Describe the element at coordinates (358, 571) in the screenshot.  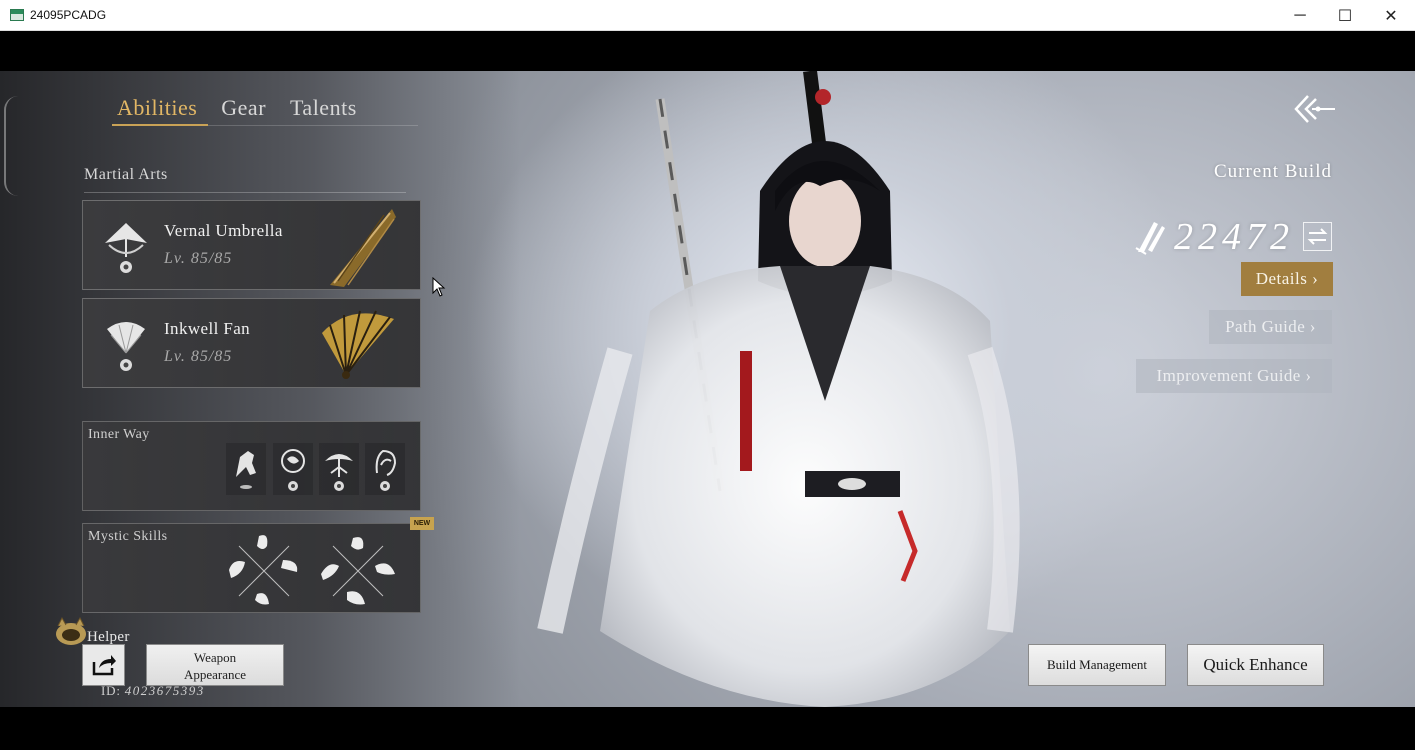
I see `mystic-skill-set-2-icon` at that location.